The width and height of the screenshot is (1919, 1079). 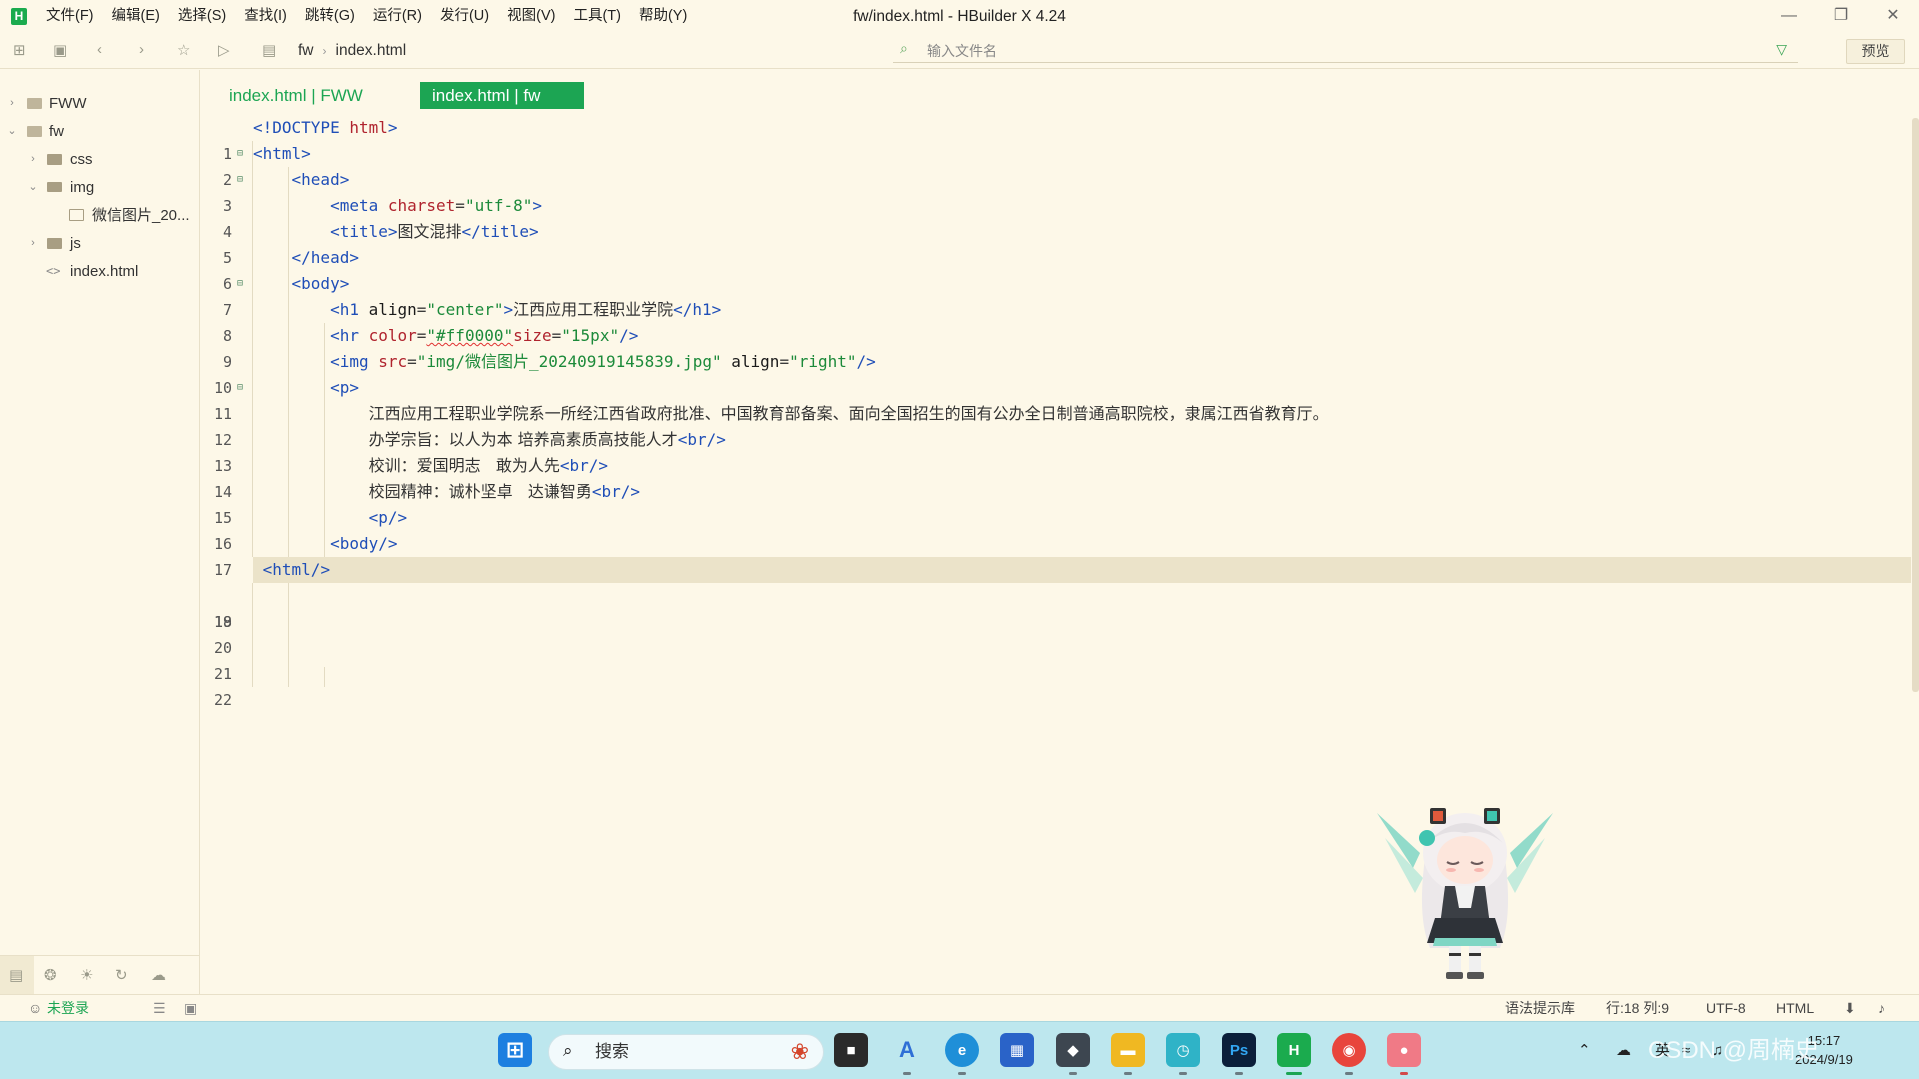 I want to click on file-explorer-icon: ▬, so click(x=1128, y=1050).